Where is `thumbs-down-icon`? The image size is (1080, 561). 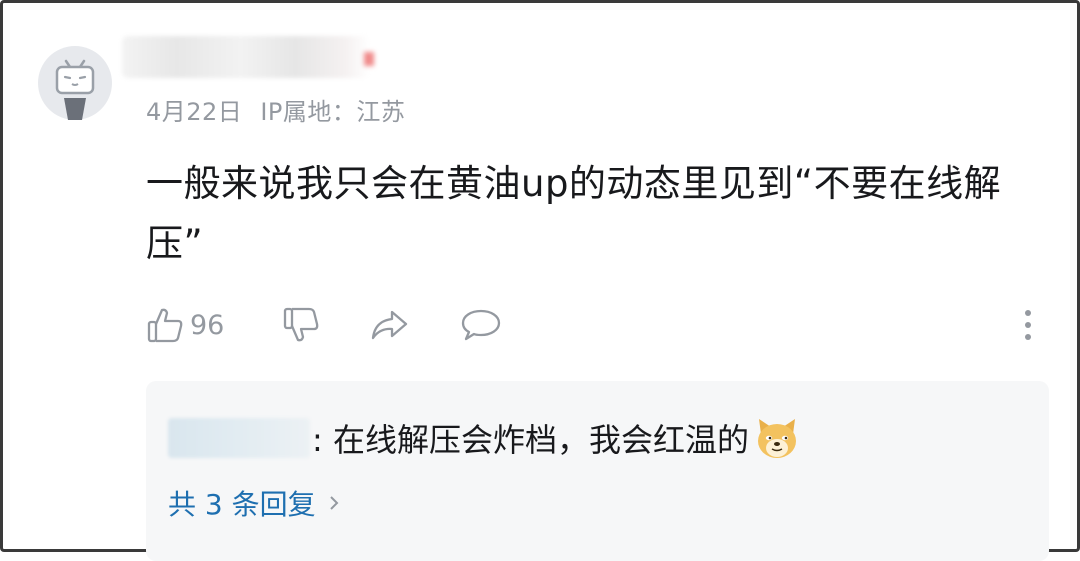
thumbs-down-icon is located at coordinates (301, 324).